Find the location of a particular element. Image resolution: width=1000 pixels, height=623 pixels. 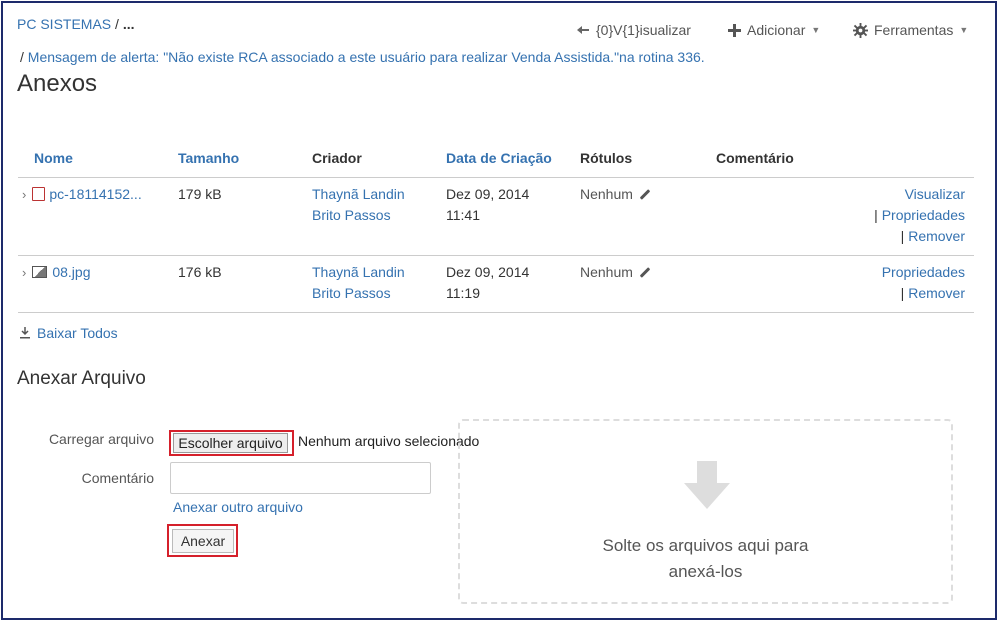

arrow-down-icon is located at coordinates (707, 485).